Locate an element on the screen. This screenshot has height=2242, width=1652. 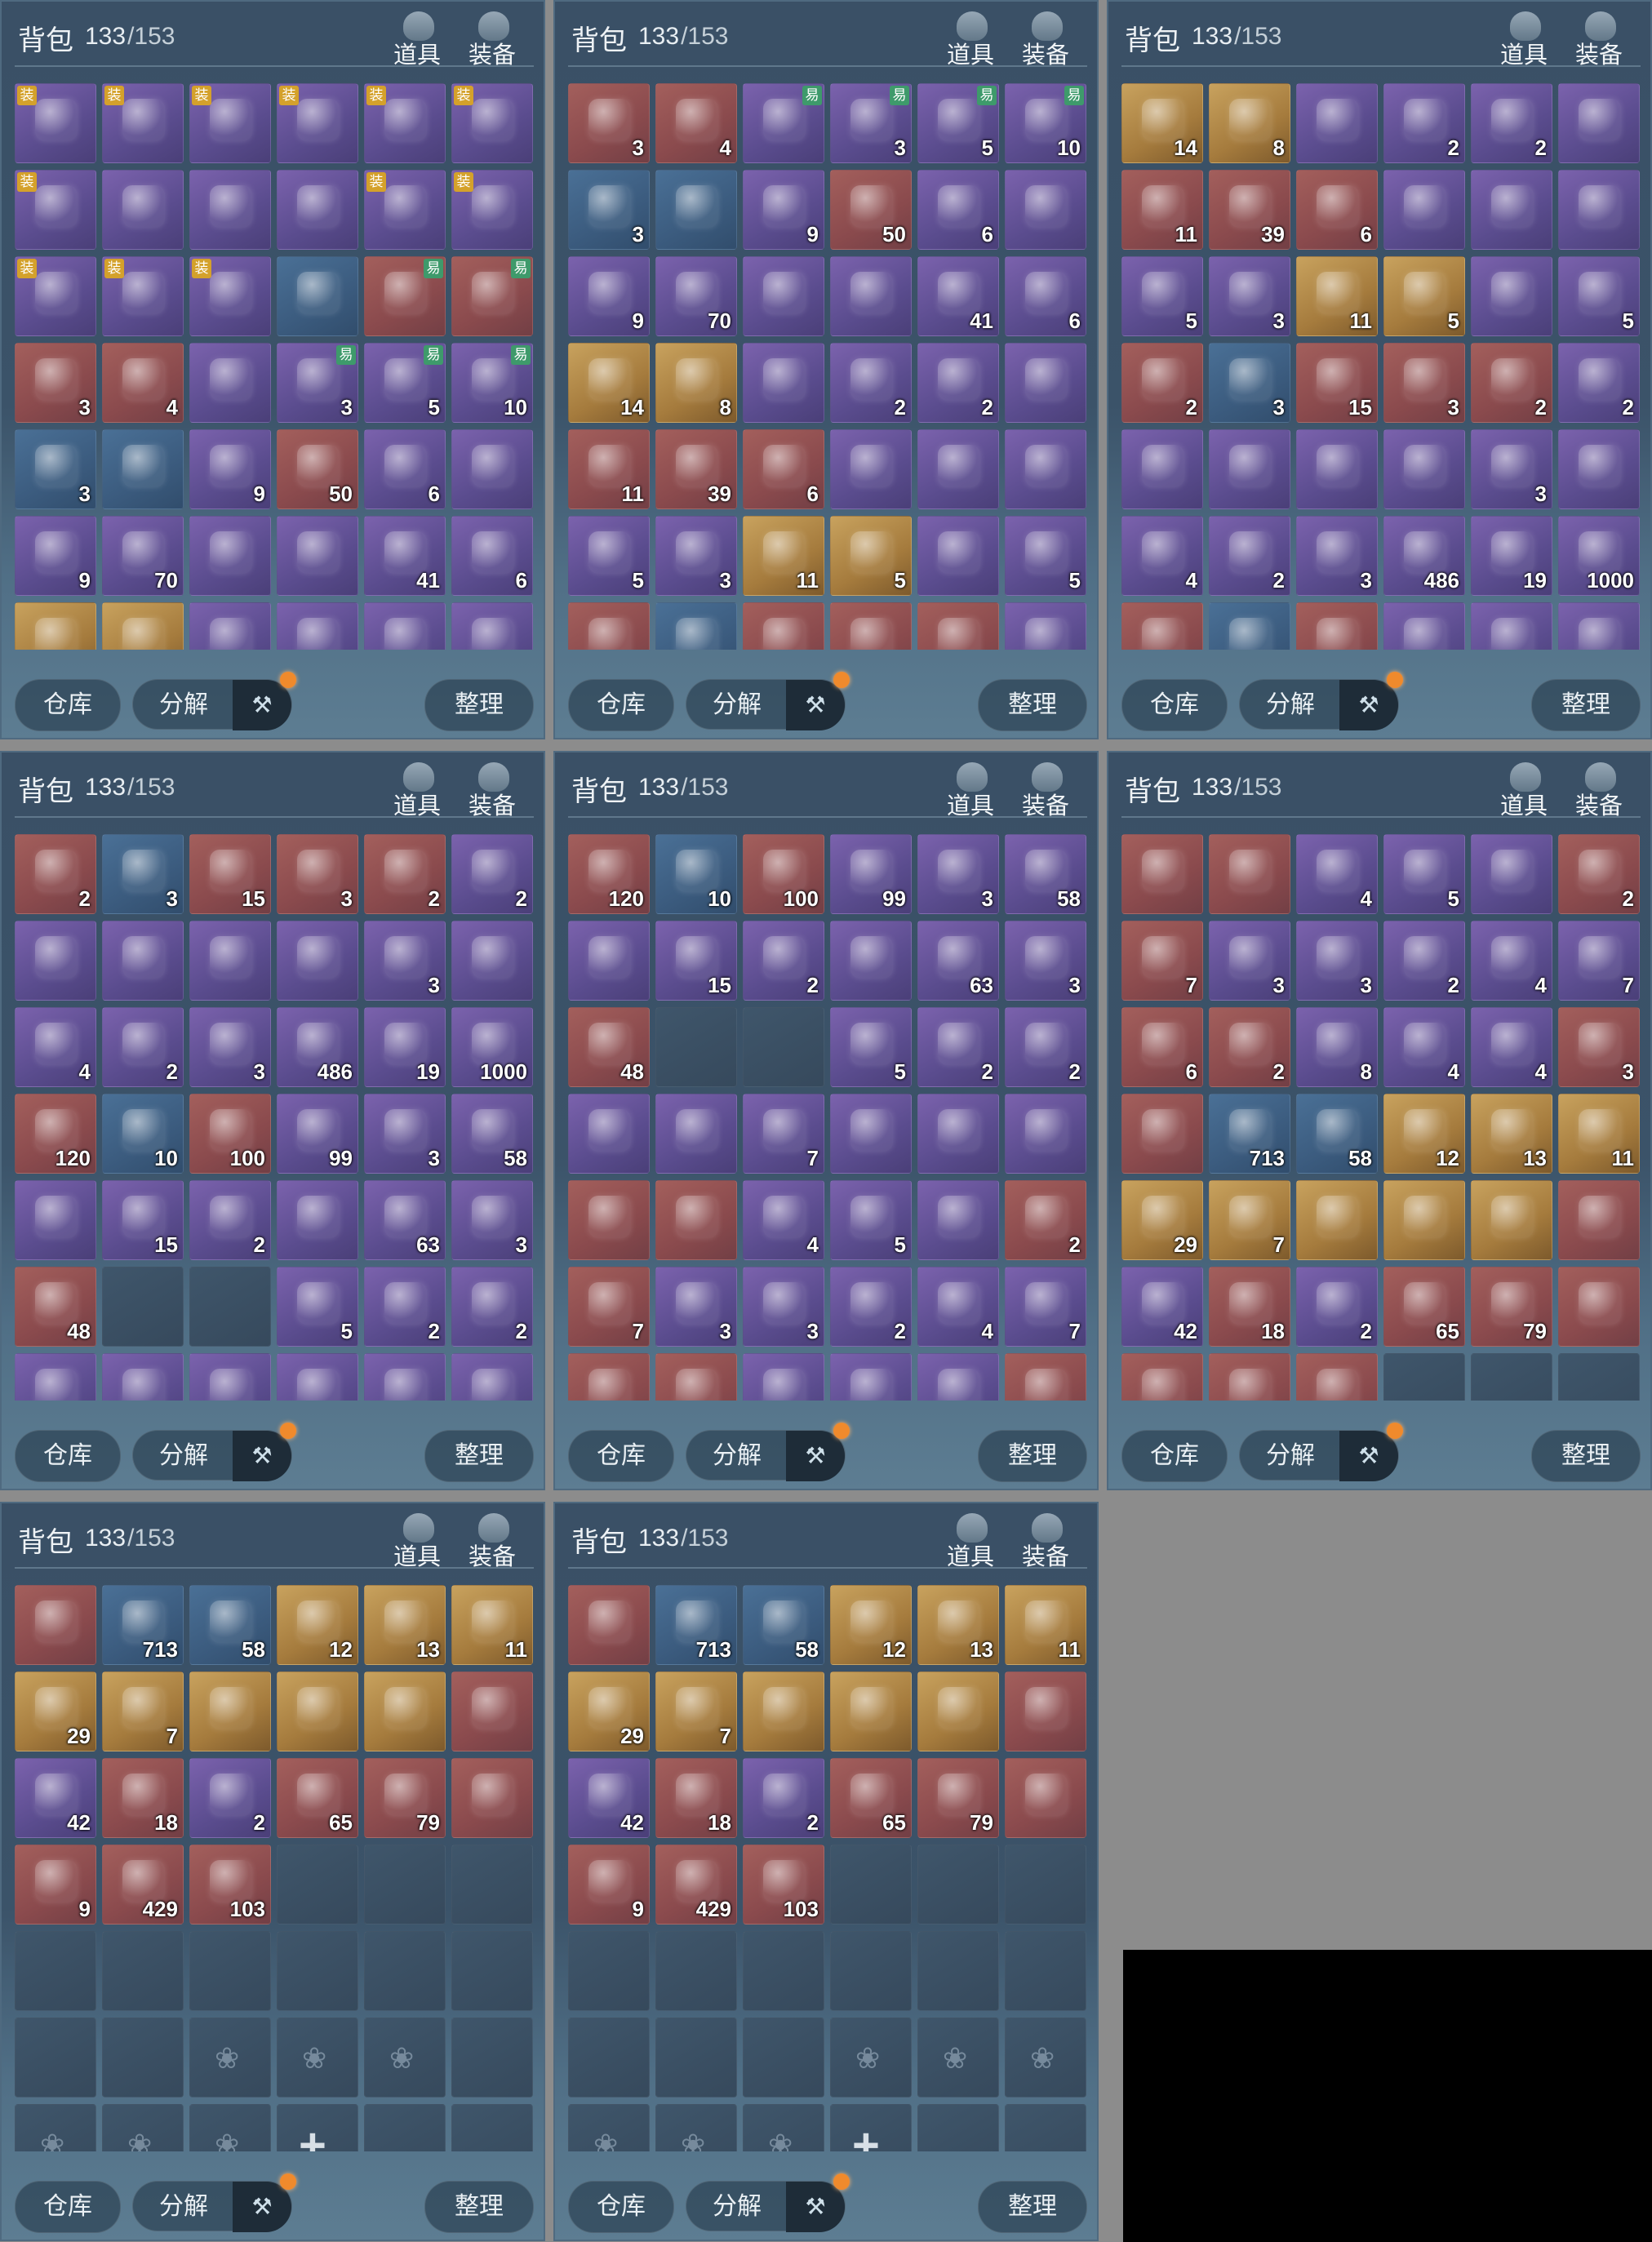
item-slot: 易 is located at coordinates (405, 296).